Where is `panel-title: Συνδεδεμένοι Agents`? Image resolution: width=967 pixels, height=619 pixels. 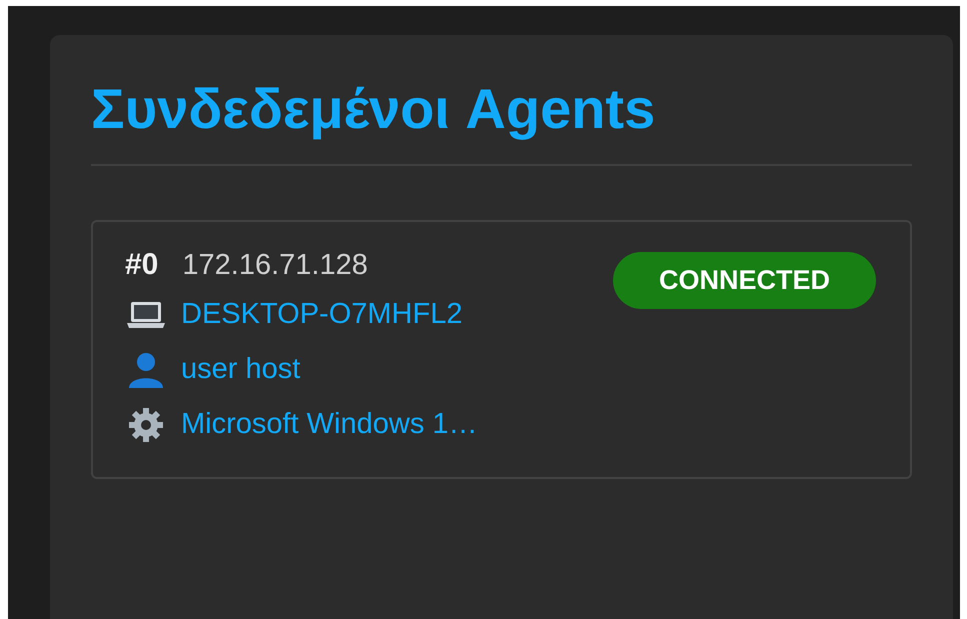 panel-title: Συνδεδεμένοι Agents is located at coordinates (501, 118).